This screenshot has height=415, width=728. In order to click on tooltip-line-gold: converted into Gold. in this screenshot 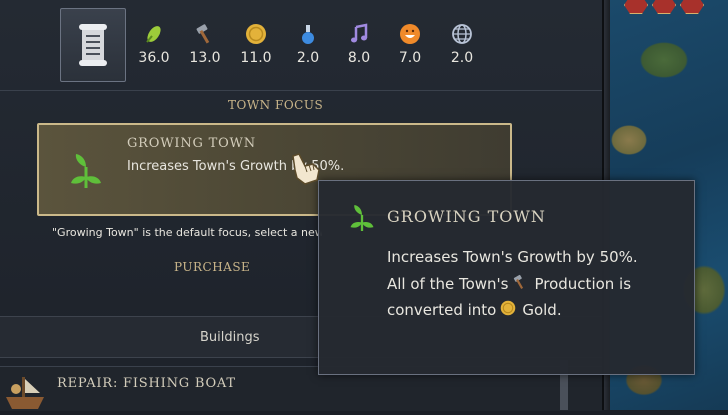, I will do `click(474, 310)`.